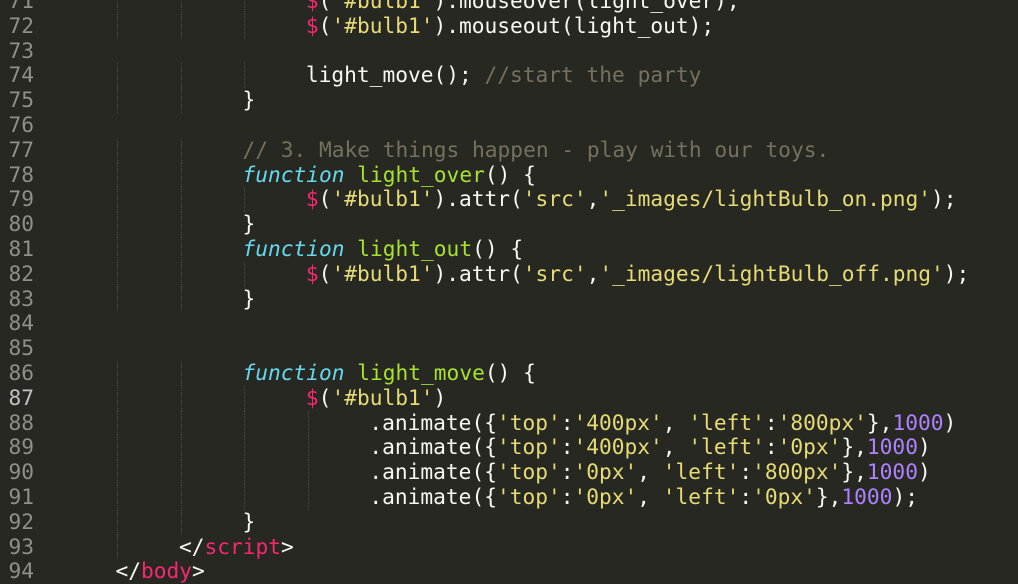 Image resolution: width=1018 pixels, height=584 pixels. Describe the element at coordinates (509, 397) in the screenshot. I see `code-line: 87 $('#bulb1')` at that location.